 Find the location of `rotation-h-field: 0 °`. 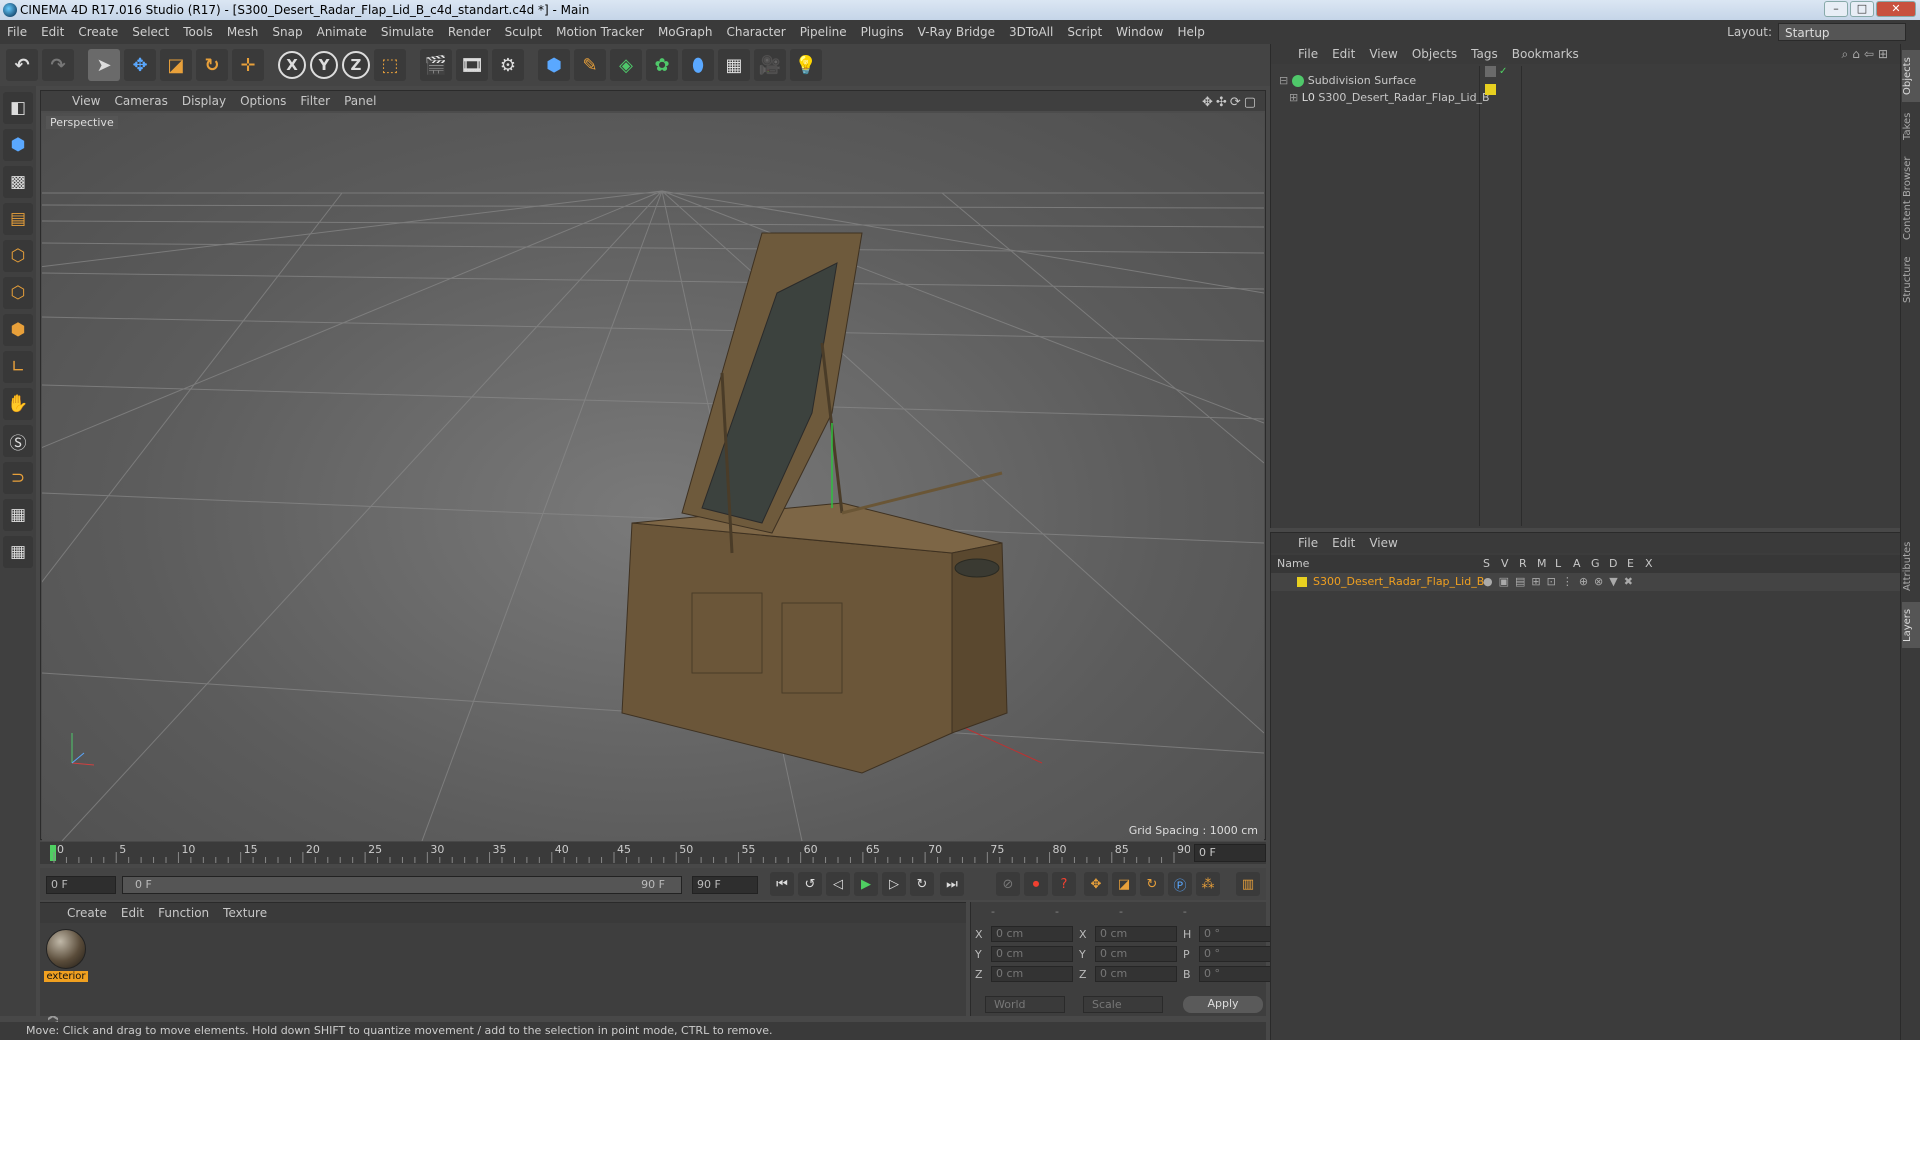

rotation-h-field: 0 ° is located at coordinates (1240, 934).